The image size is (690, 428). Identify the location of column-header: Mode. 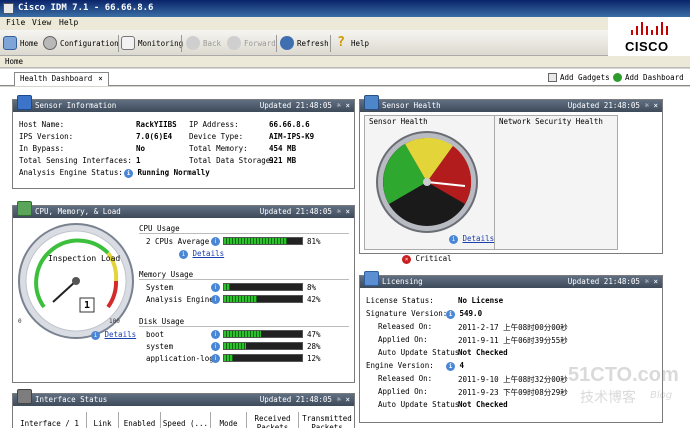
(229, 420).